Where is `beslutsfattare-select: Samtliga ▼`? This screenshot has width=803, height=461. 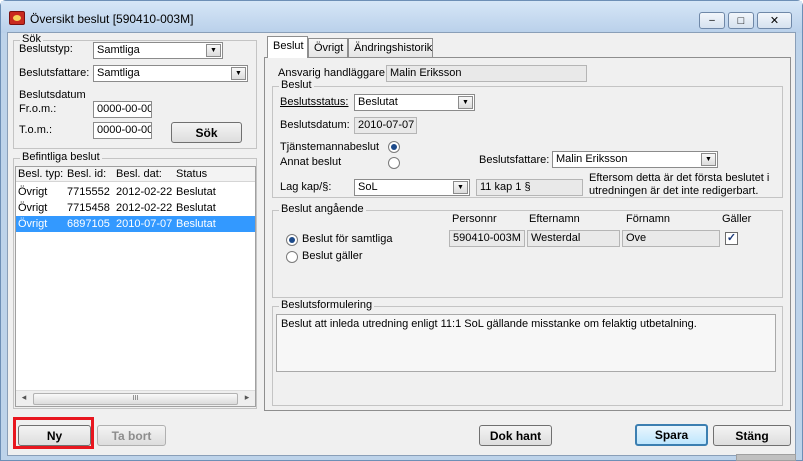 beslutsfattare-select: Samtliga ▼ is located at coordinates (170, 73).